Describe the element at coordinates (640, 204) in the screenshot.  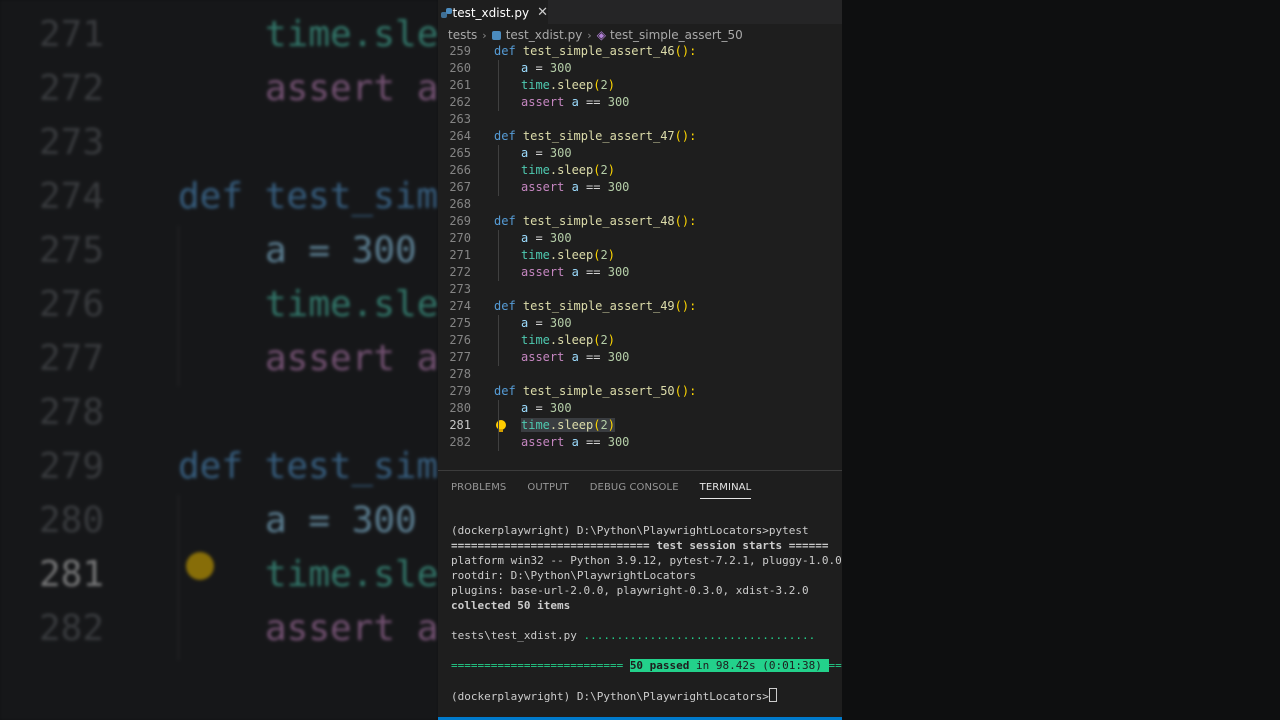
I see `code-line: 268` at that location.